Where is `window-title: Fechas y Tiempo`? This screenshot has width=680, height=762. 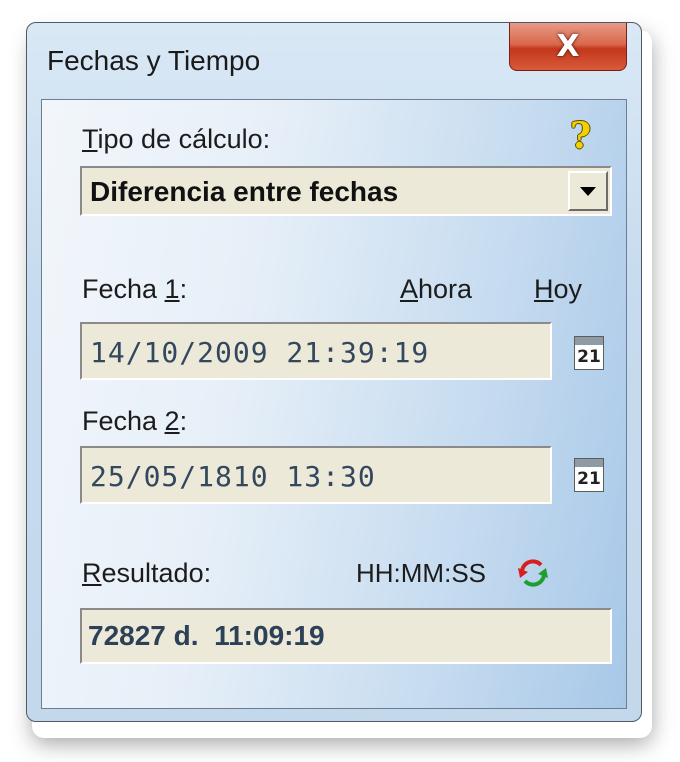 window-title: Fechas y Tiempo is located at coordinates (154, 60).